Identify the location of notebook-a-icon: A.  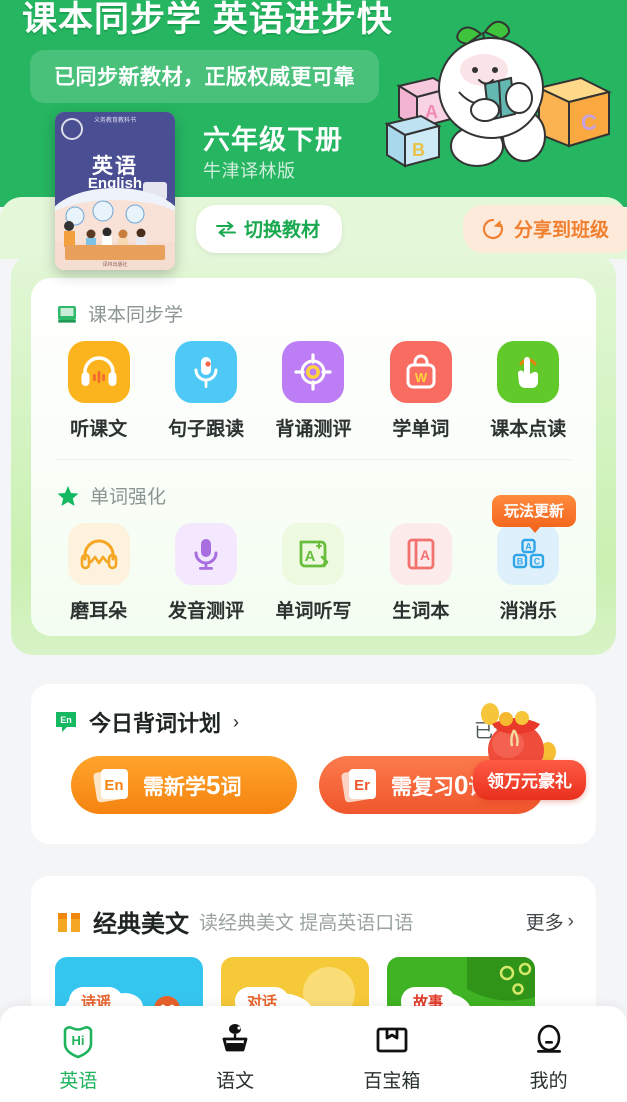
(421, 554).